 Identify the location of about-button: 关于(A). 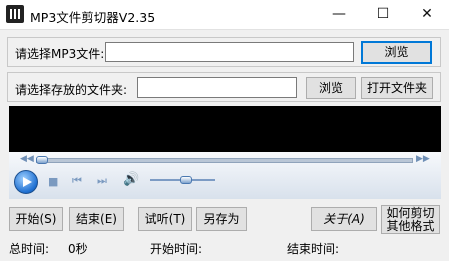
(344, 219).